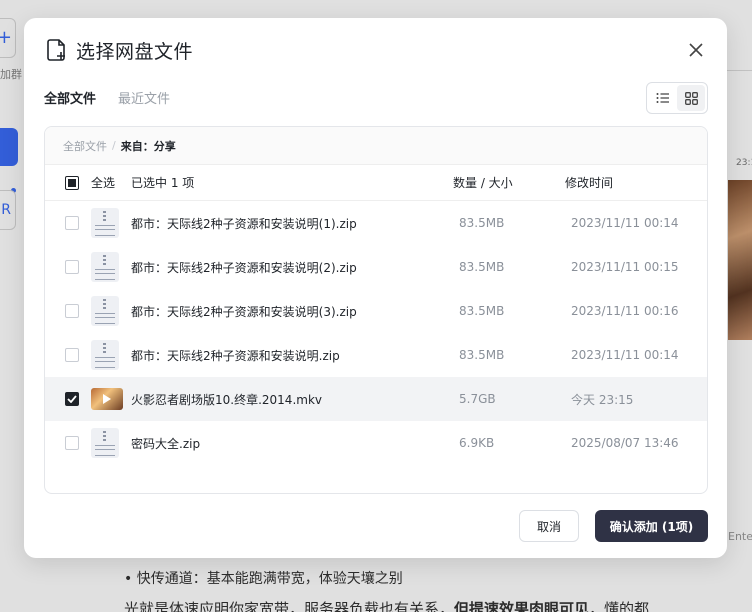 This screenshot has height=612, width=752. What do you see at coordinates (244, 311) in the screenshot?
I see `file-name: 都市：天际线2种子资源和安装说明(3).zip` at bounding box center [244, 311].